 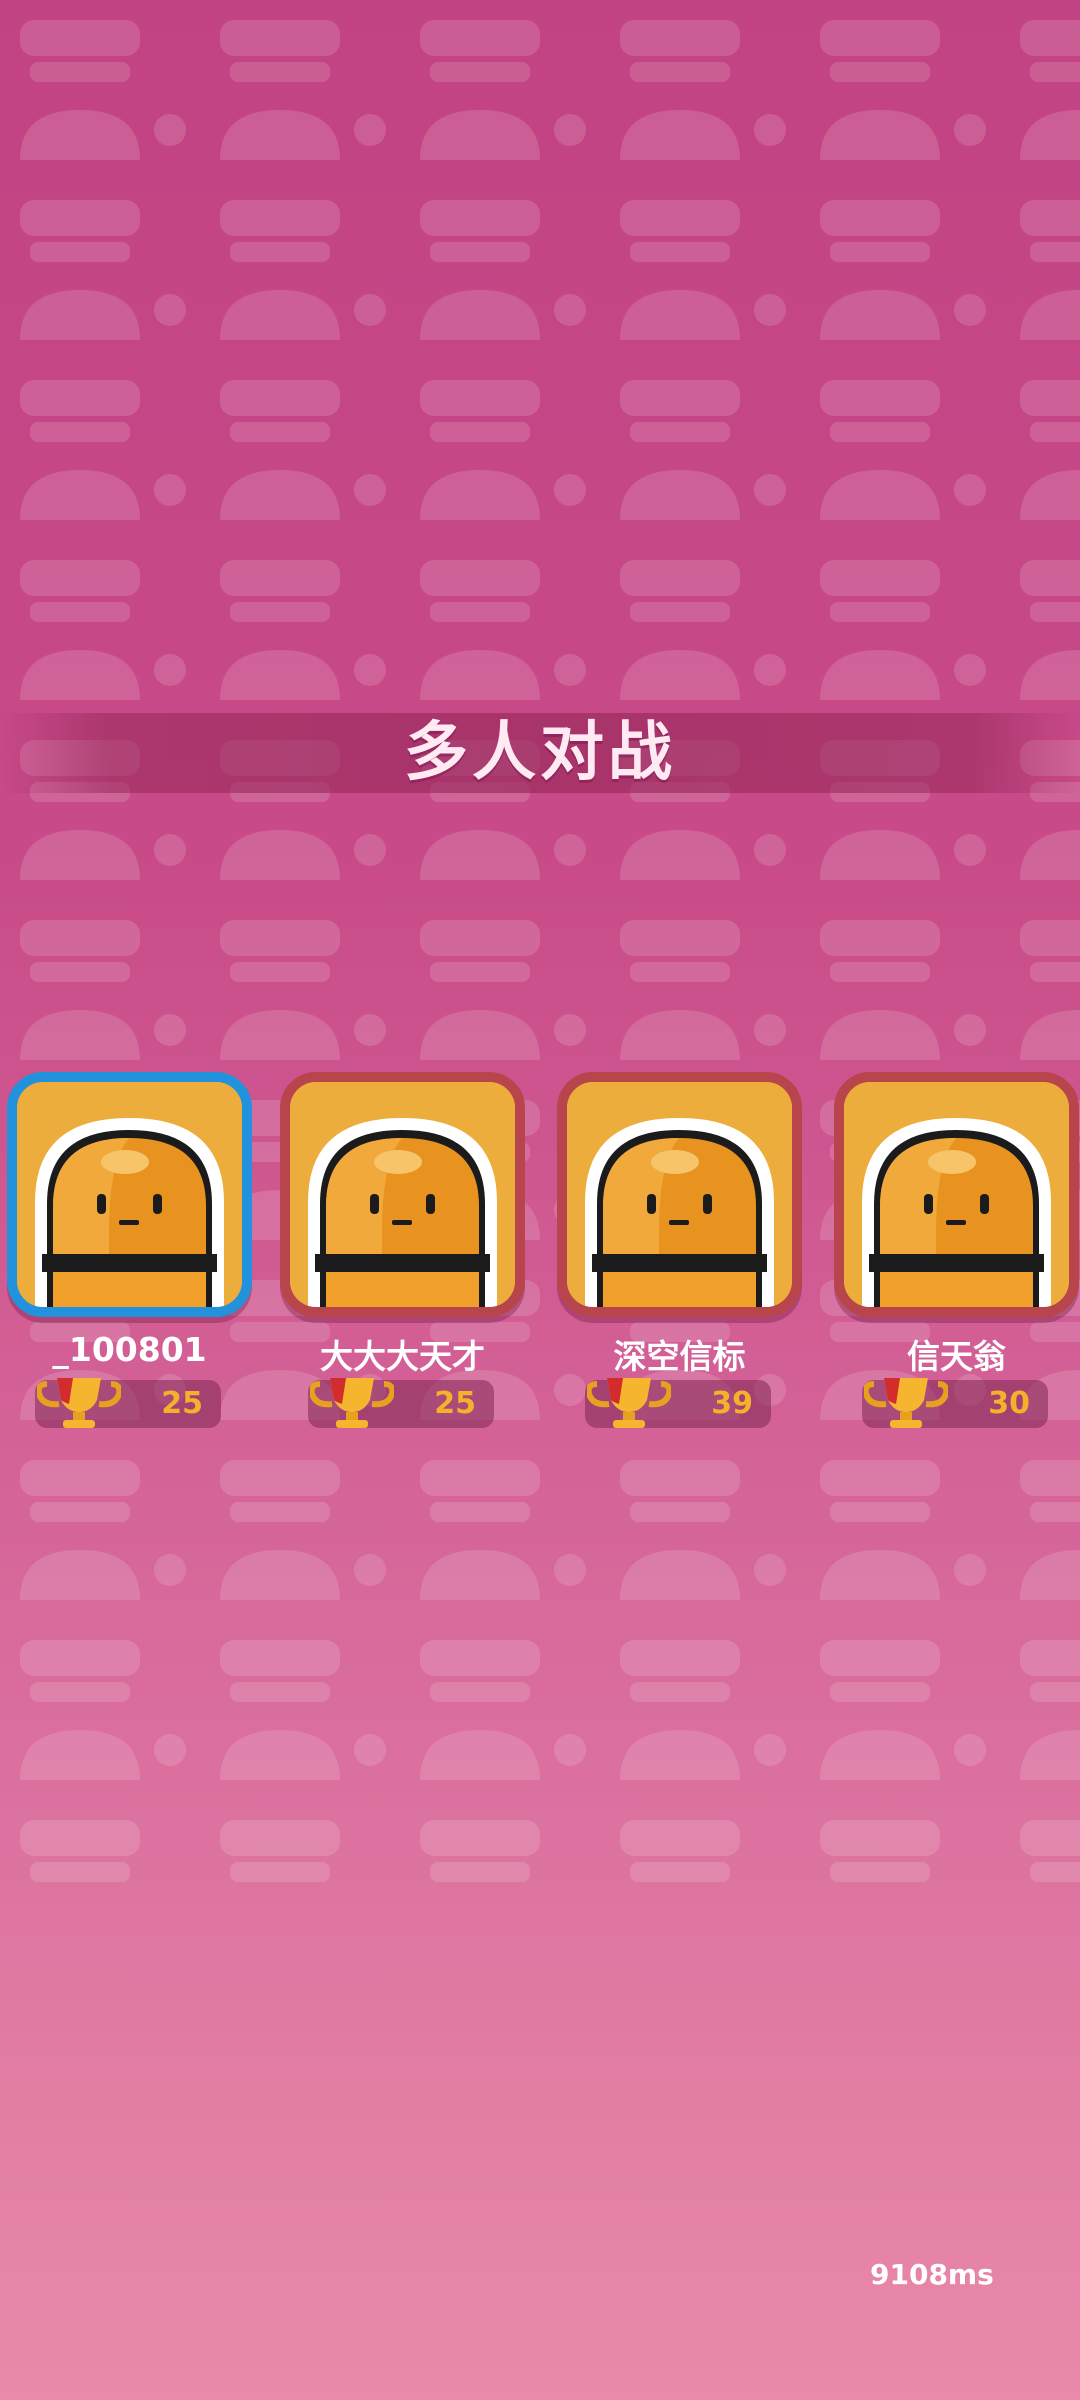 I want to click on player-card: 深空信标 39, so click(x=679, y=1252).